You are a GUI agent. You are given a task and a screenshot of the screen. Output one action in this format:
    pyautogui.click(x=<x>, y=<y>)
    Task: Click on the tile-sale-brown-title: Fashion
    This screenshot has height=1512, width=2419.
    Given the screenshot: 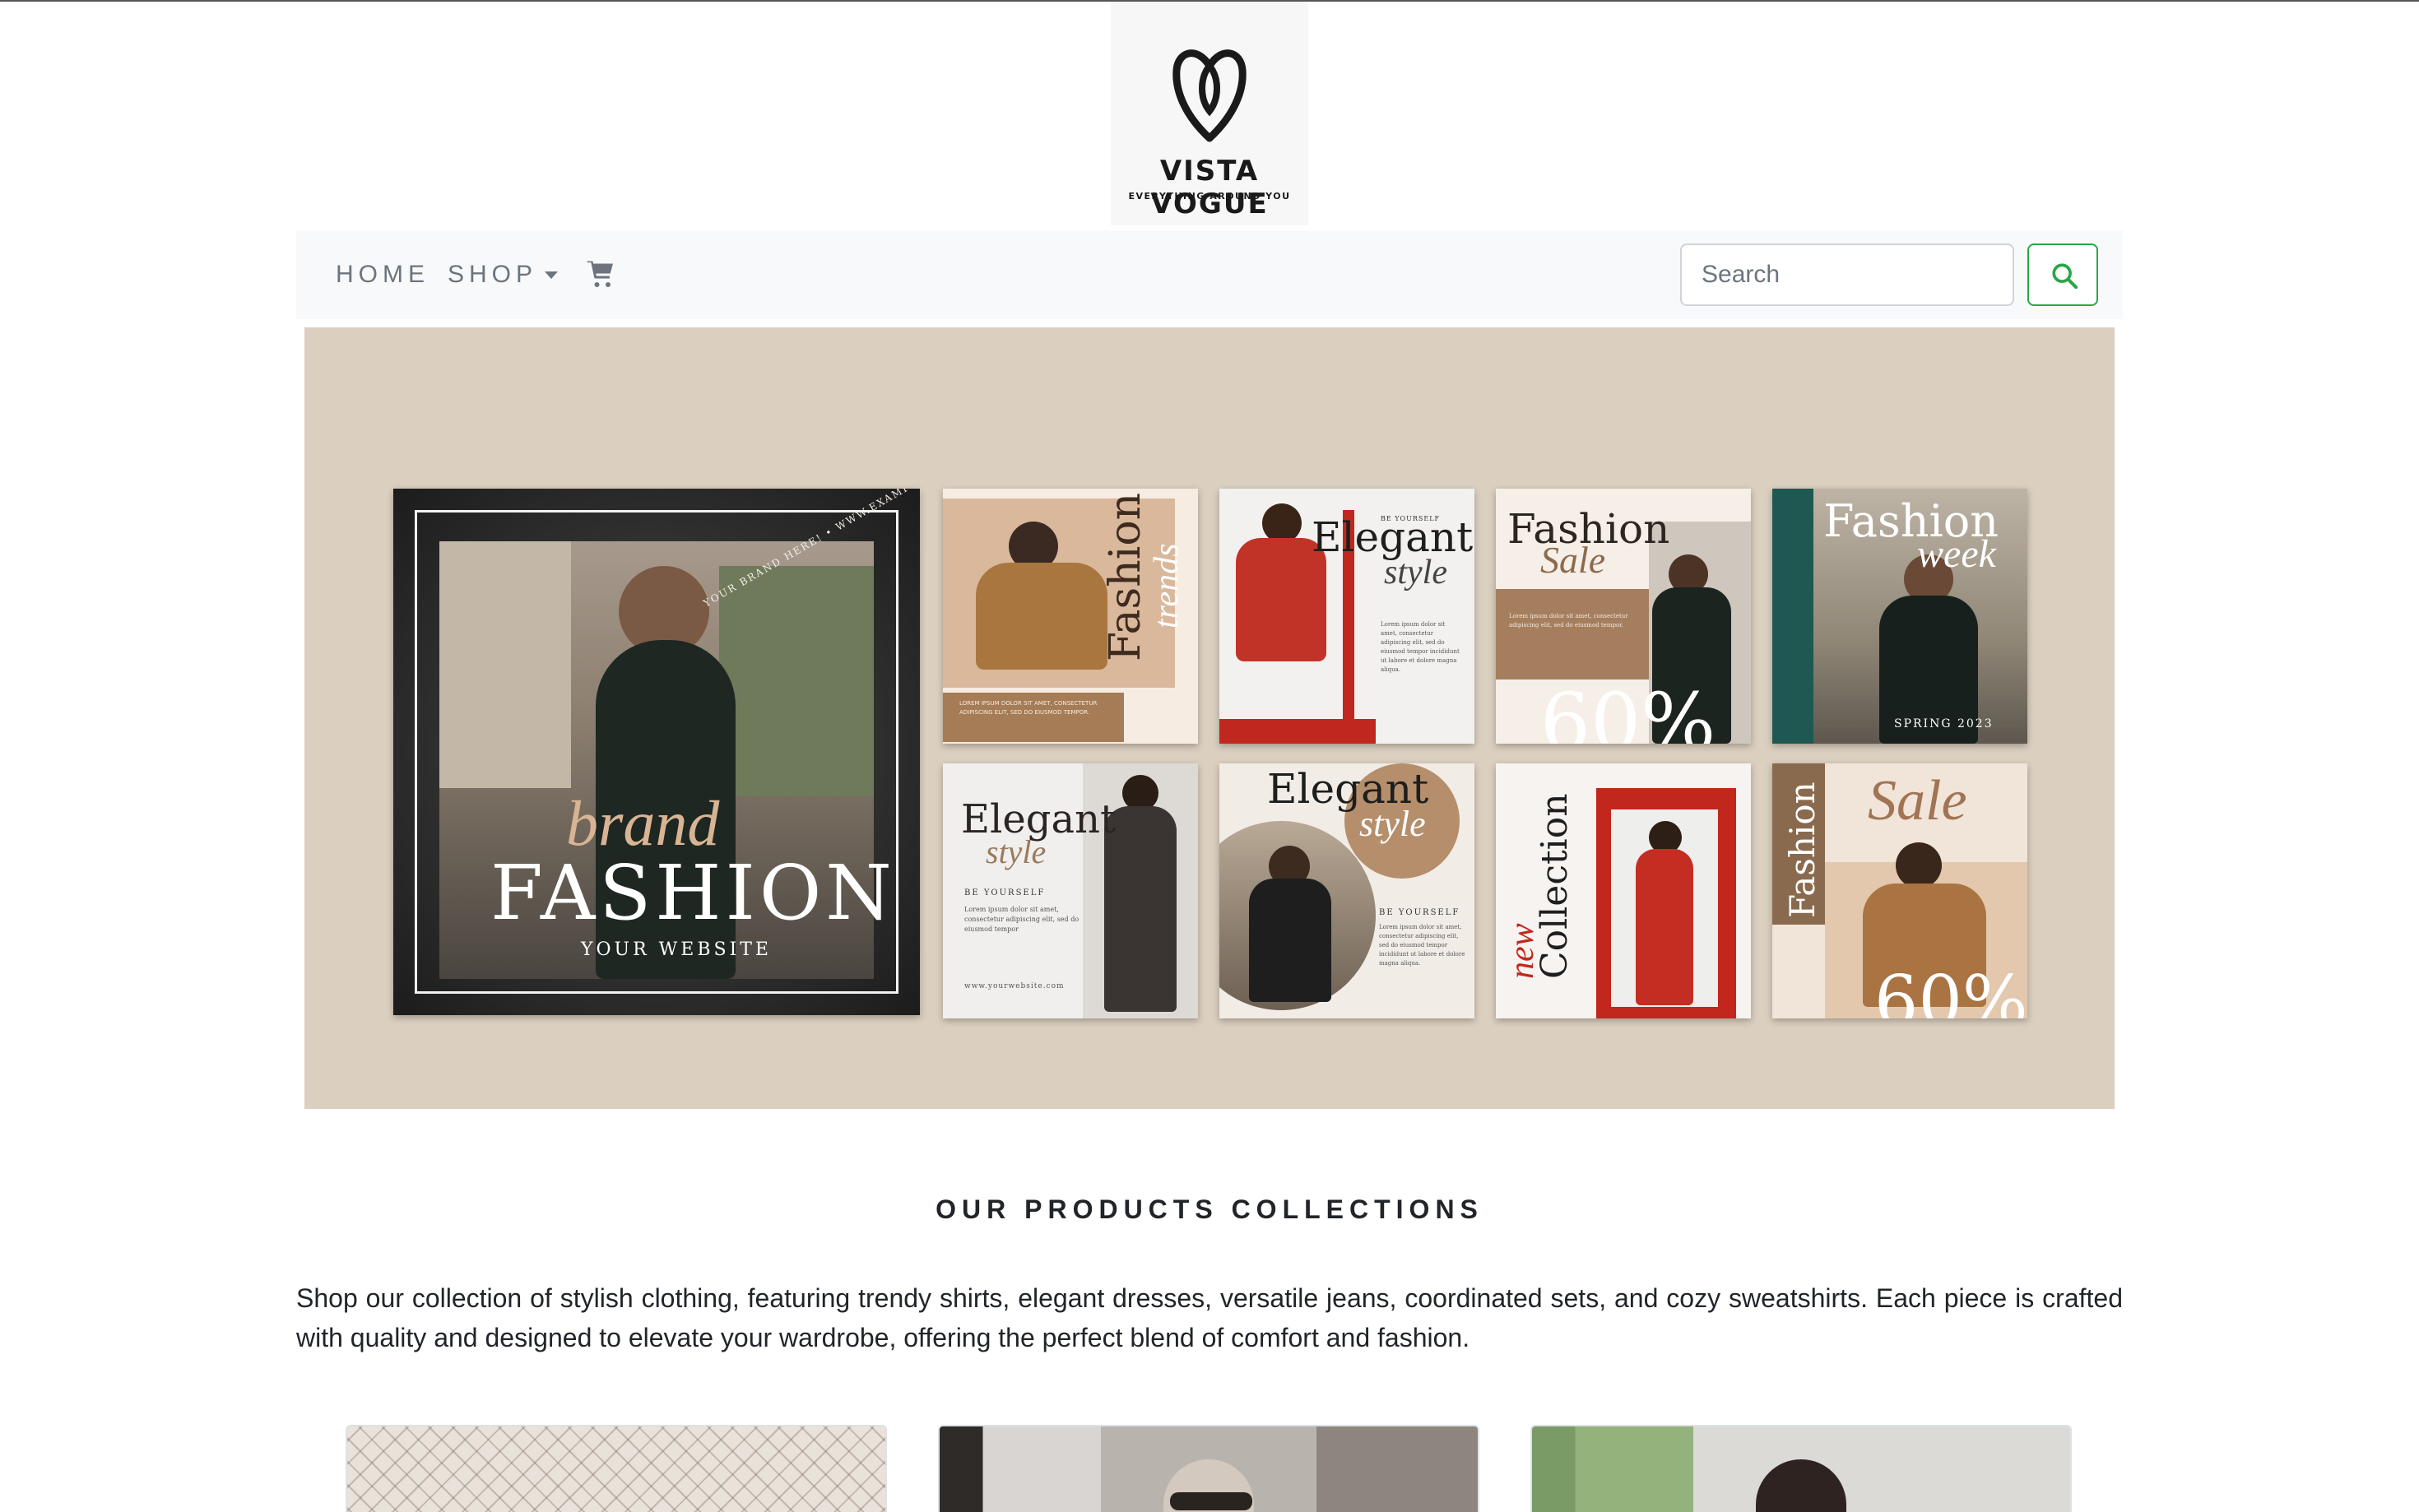 What is the action you would take?
    pyautogui.click(x=1802, y=850)
    